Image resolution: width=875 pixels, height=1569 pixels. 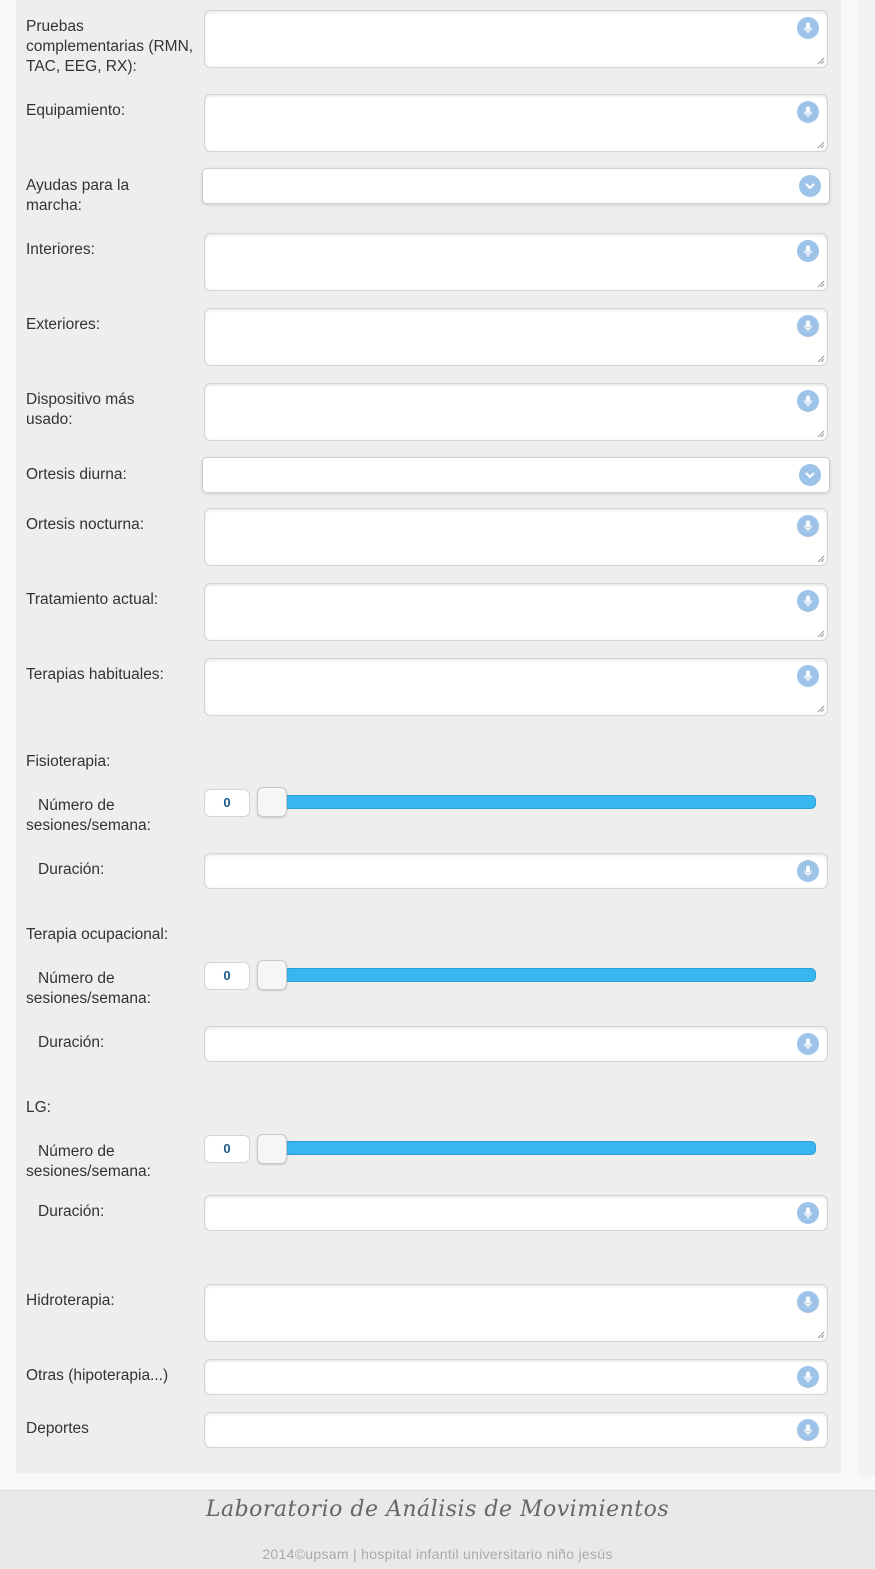 What do you see at coordinates (866, 738) in the screenshot?
I see `scrollbar` at bounding box center [866, 738].